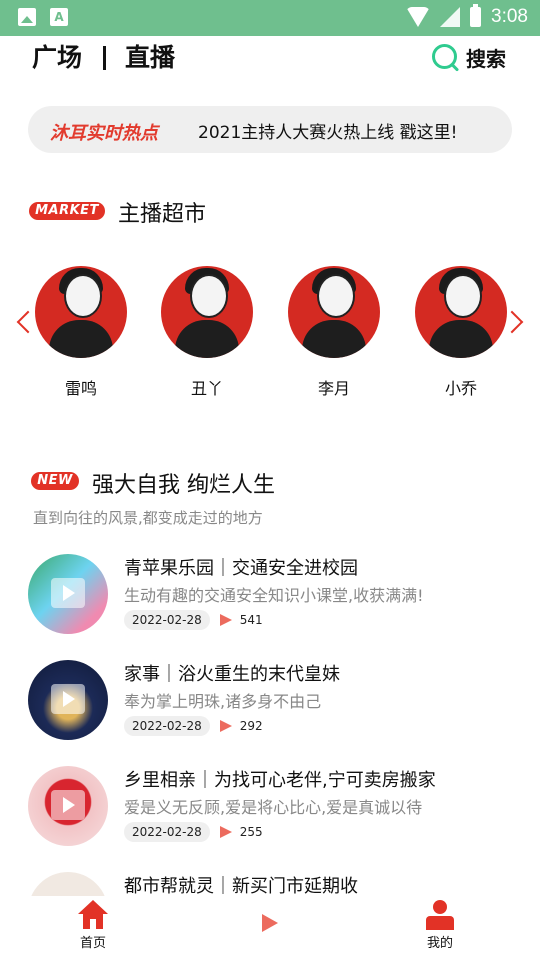 This screenshot has height=960, width=540. What do you see at coordinates (241, 568) in the screenshot?
I see `item-title: 青苹果乐园｜交通安全进校园` at bounding box center [241, 568].